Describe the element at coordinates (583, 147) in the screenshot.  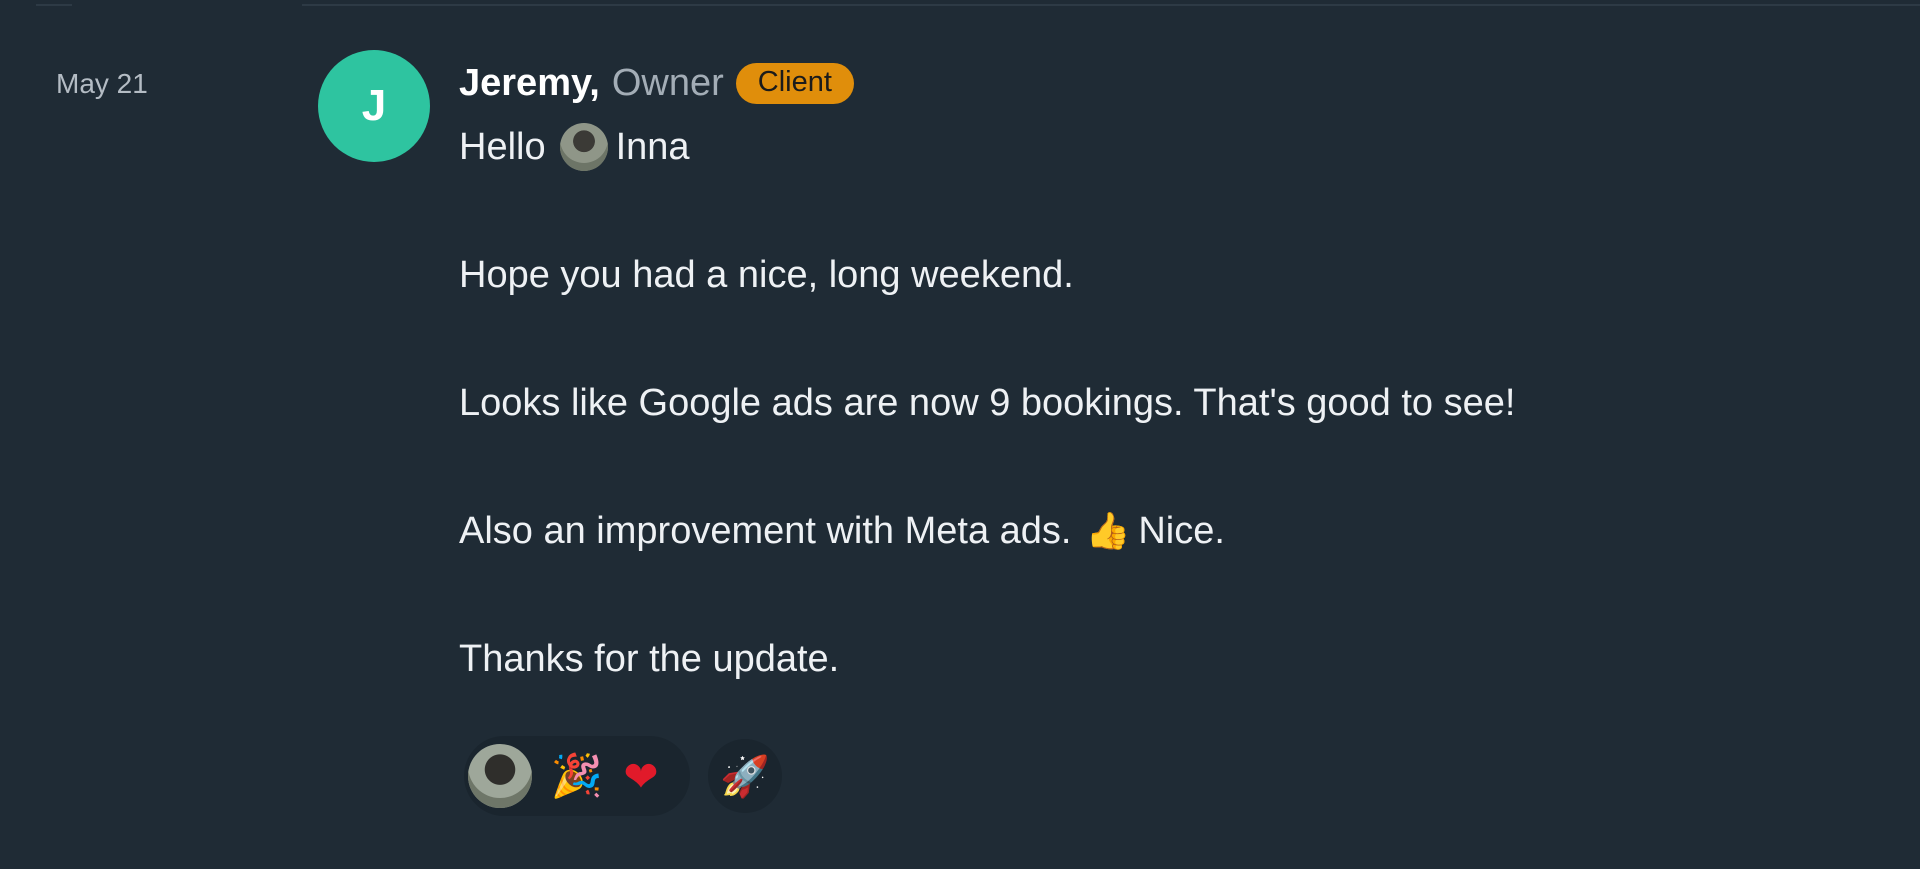
I see `mention-avatar-icon` at that location.